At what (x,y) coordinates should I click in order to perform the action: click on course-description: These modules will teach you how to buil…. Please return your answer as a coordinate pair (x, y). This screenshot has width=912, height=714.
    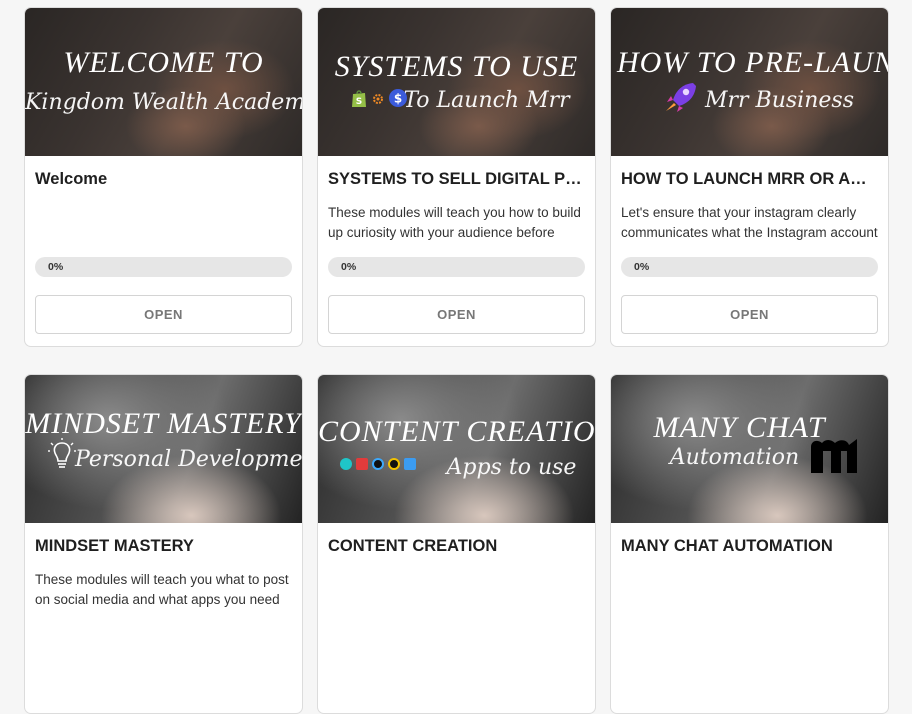
    Looking at the image, I should click on (454, 222).